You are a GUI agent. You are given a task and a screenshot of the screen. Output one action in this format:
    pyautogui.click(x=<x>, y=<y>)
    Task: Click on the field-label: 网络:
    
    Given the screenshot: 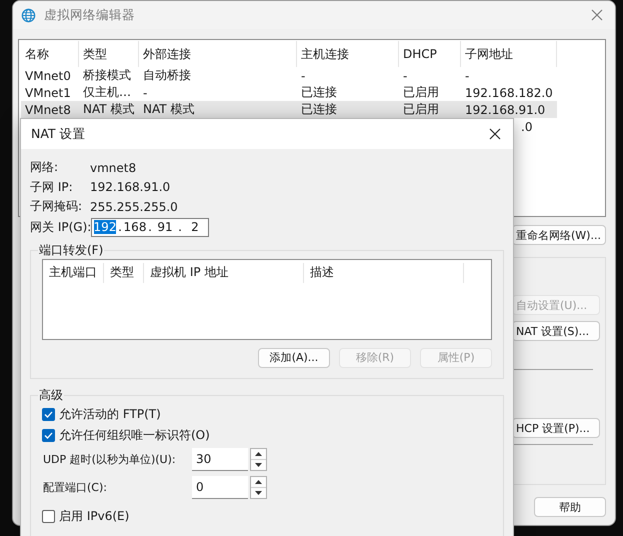 What is the action you would take?
    pyautogui.click(x=45, y=167)
    